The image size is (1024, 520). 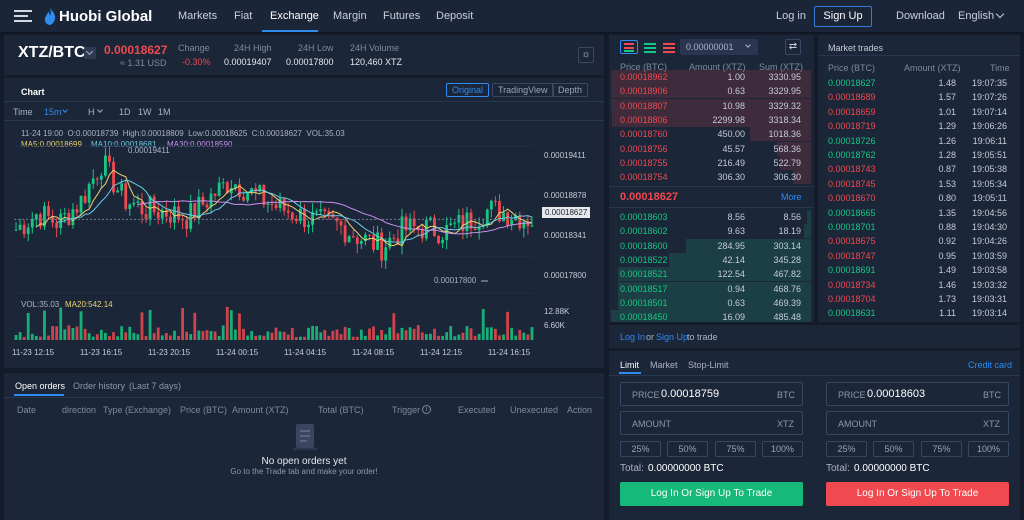 What do you see at coordinates (786, 395) in the screenshot?
I see `buy-price-unit: BTC` at bounding box center [786, 395].